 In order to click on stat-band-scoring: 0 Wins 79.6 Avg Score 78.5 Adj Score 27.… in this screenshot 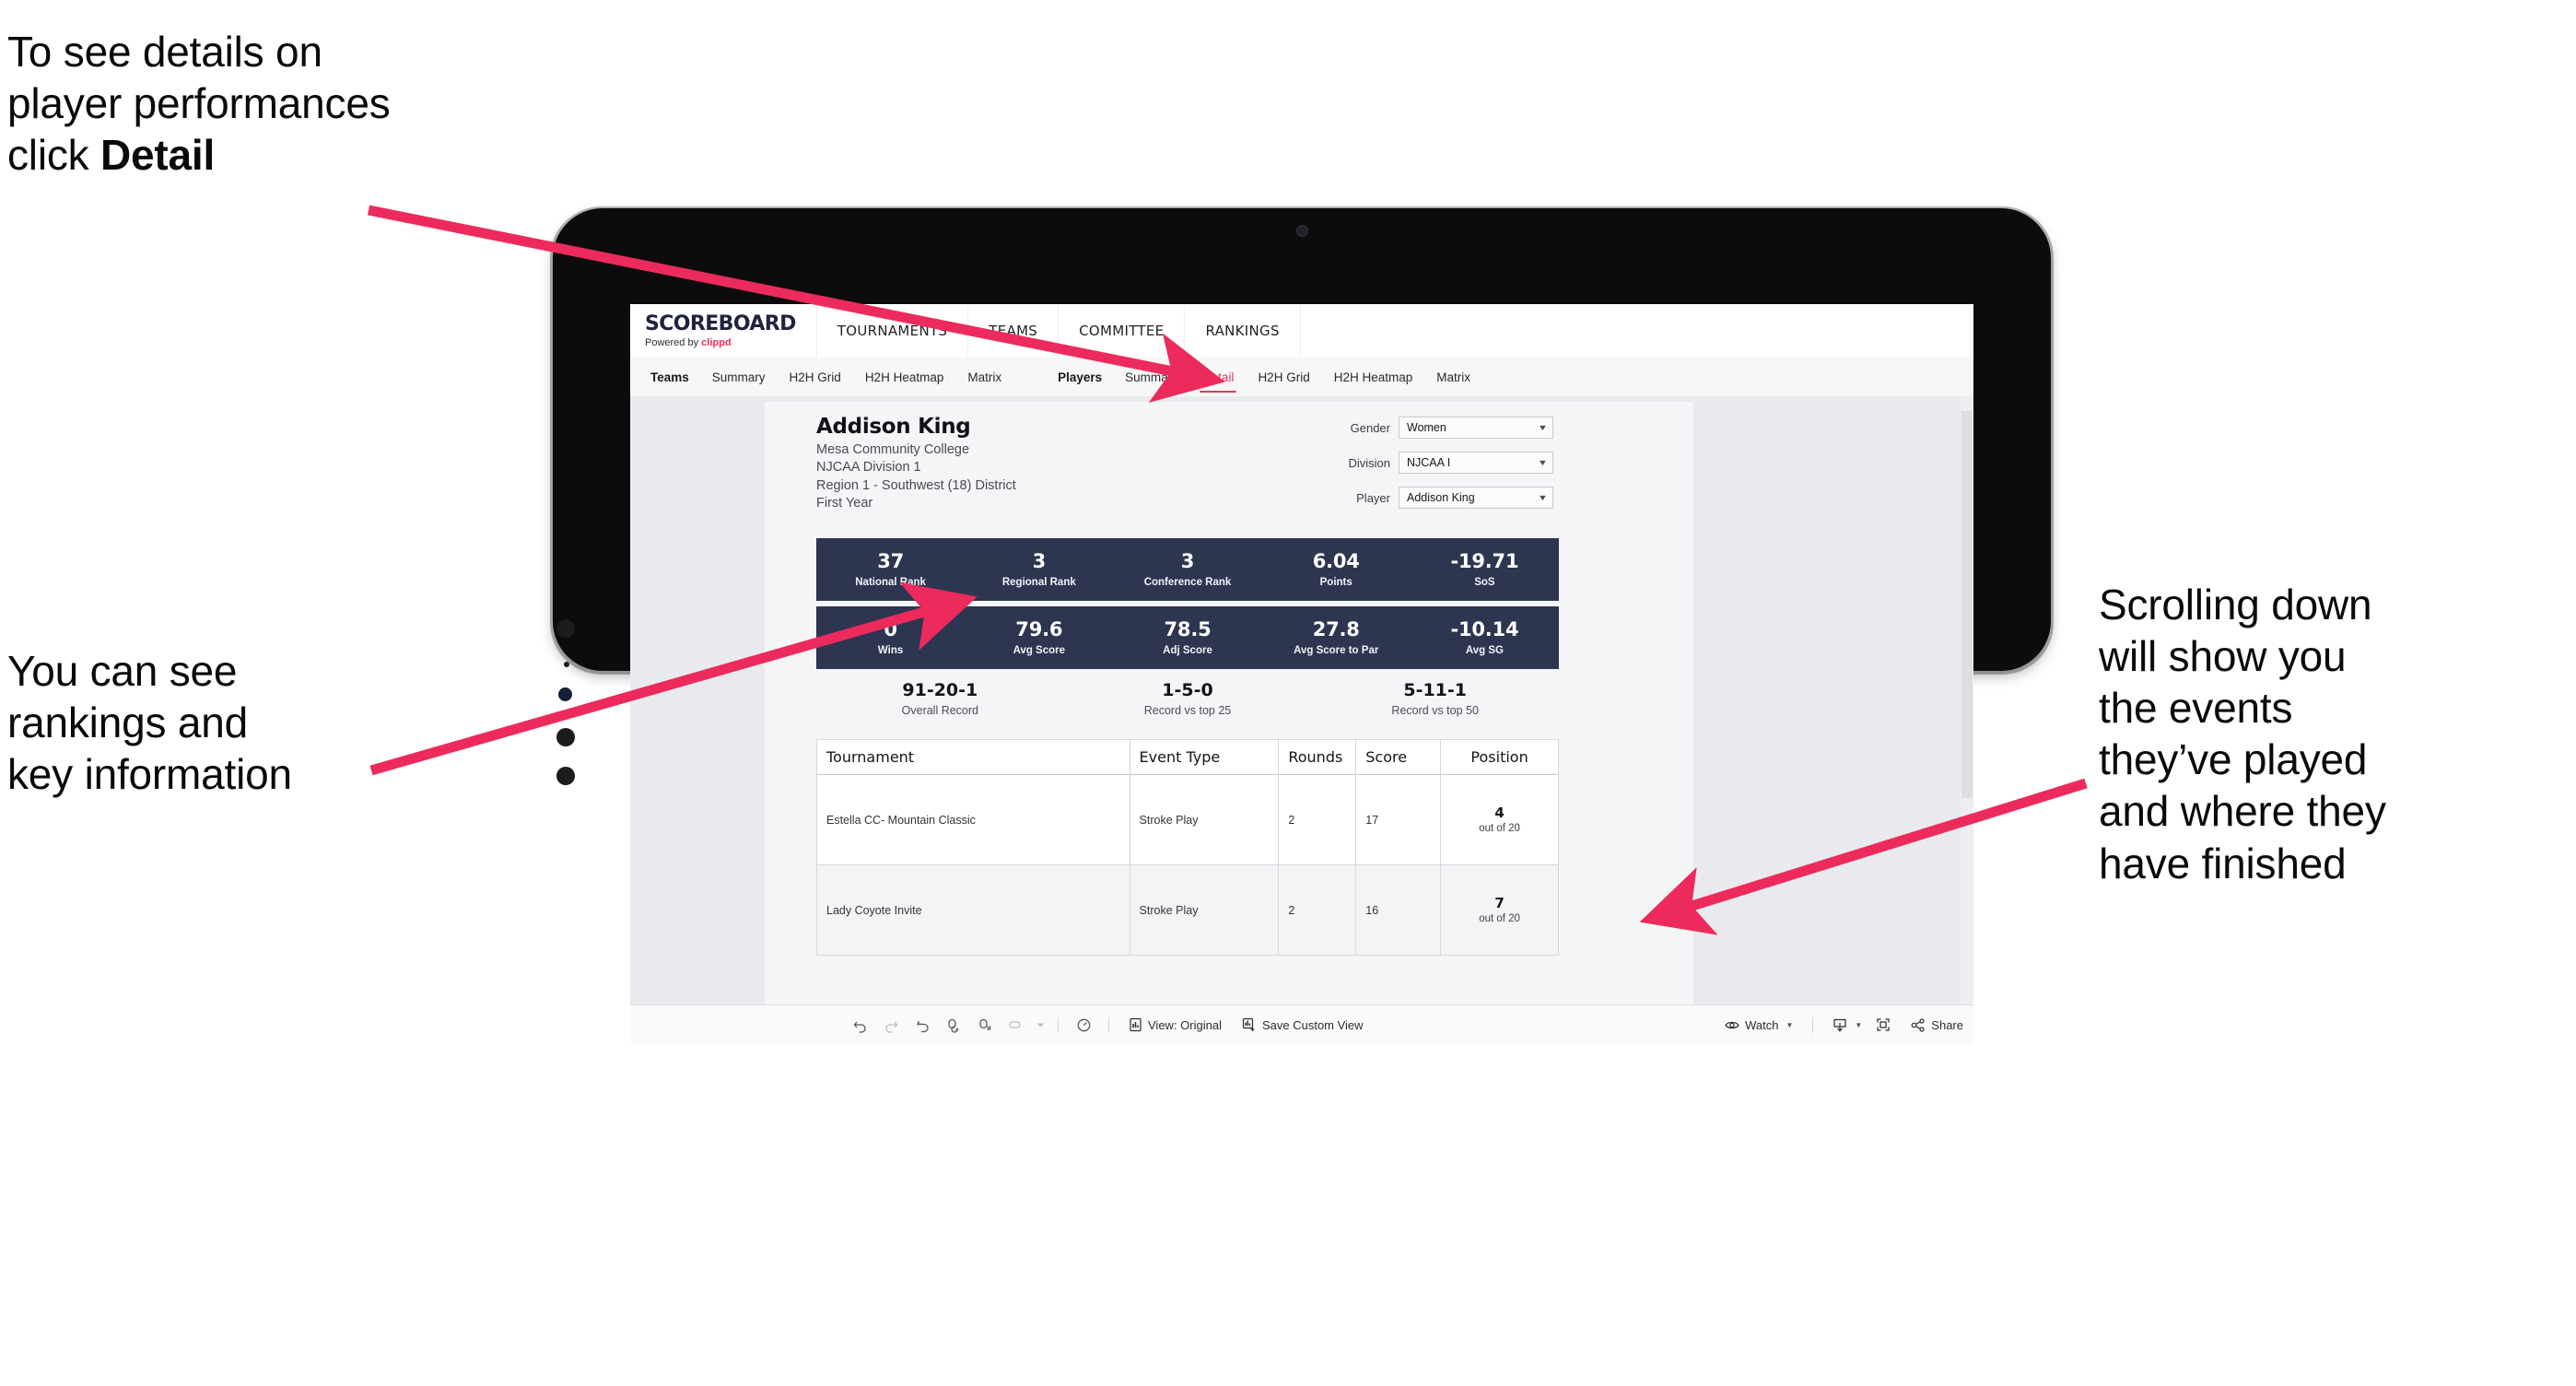, I will do `click(1187, 637)`.